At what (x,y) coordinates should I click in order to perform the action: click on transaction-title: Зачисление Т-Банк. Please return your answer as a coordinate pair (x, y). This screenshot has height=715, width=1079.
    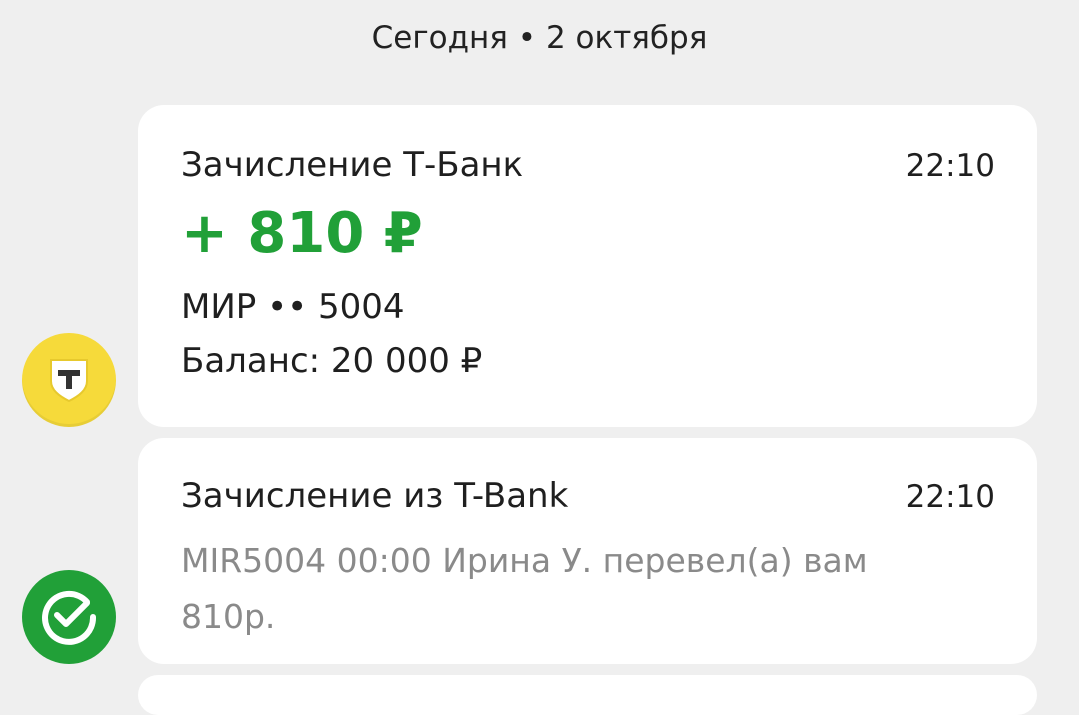
    Looking at the image, I should click on (352, 165).